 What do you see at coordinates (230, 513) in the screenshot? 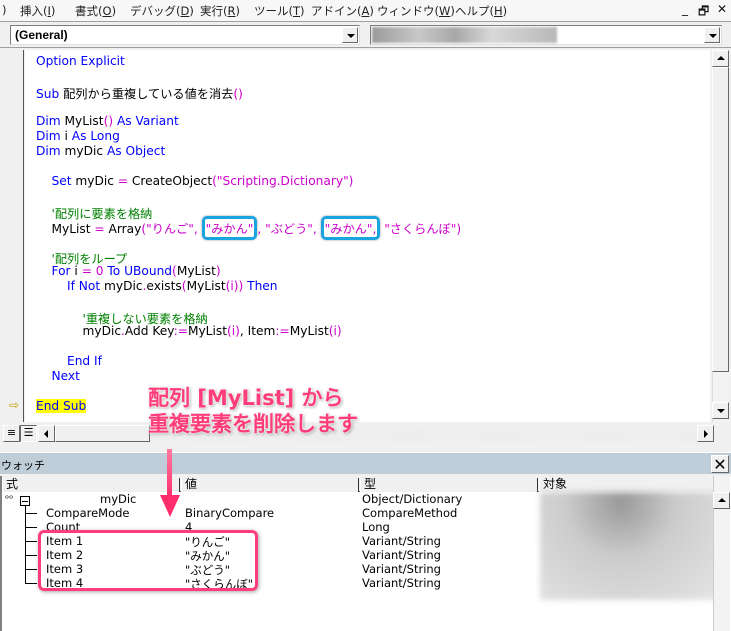
I see `watch-cell-value: BinaryCompare` at bounding box center [230, 513].